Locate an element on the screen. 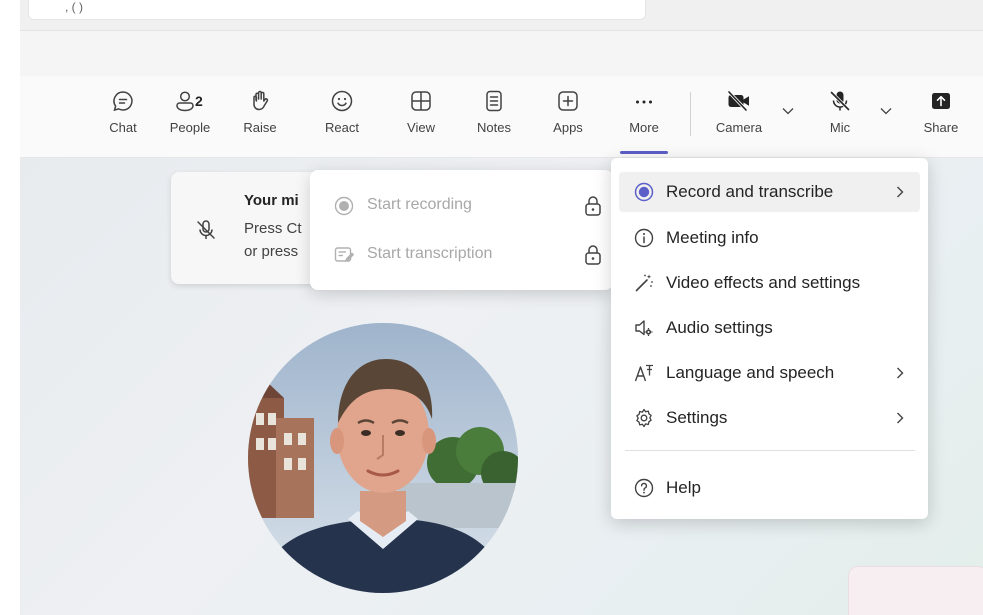  participant-avatar is located at coordinates (383, 458).